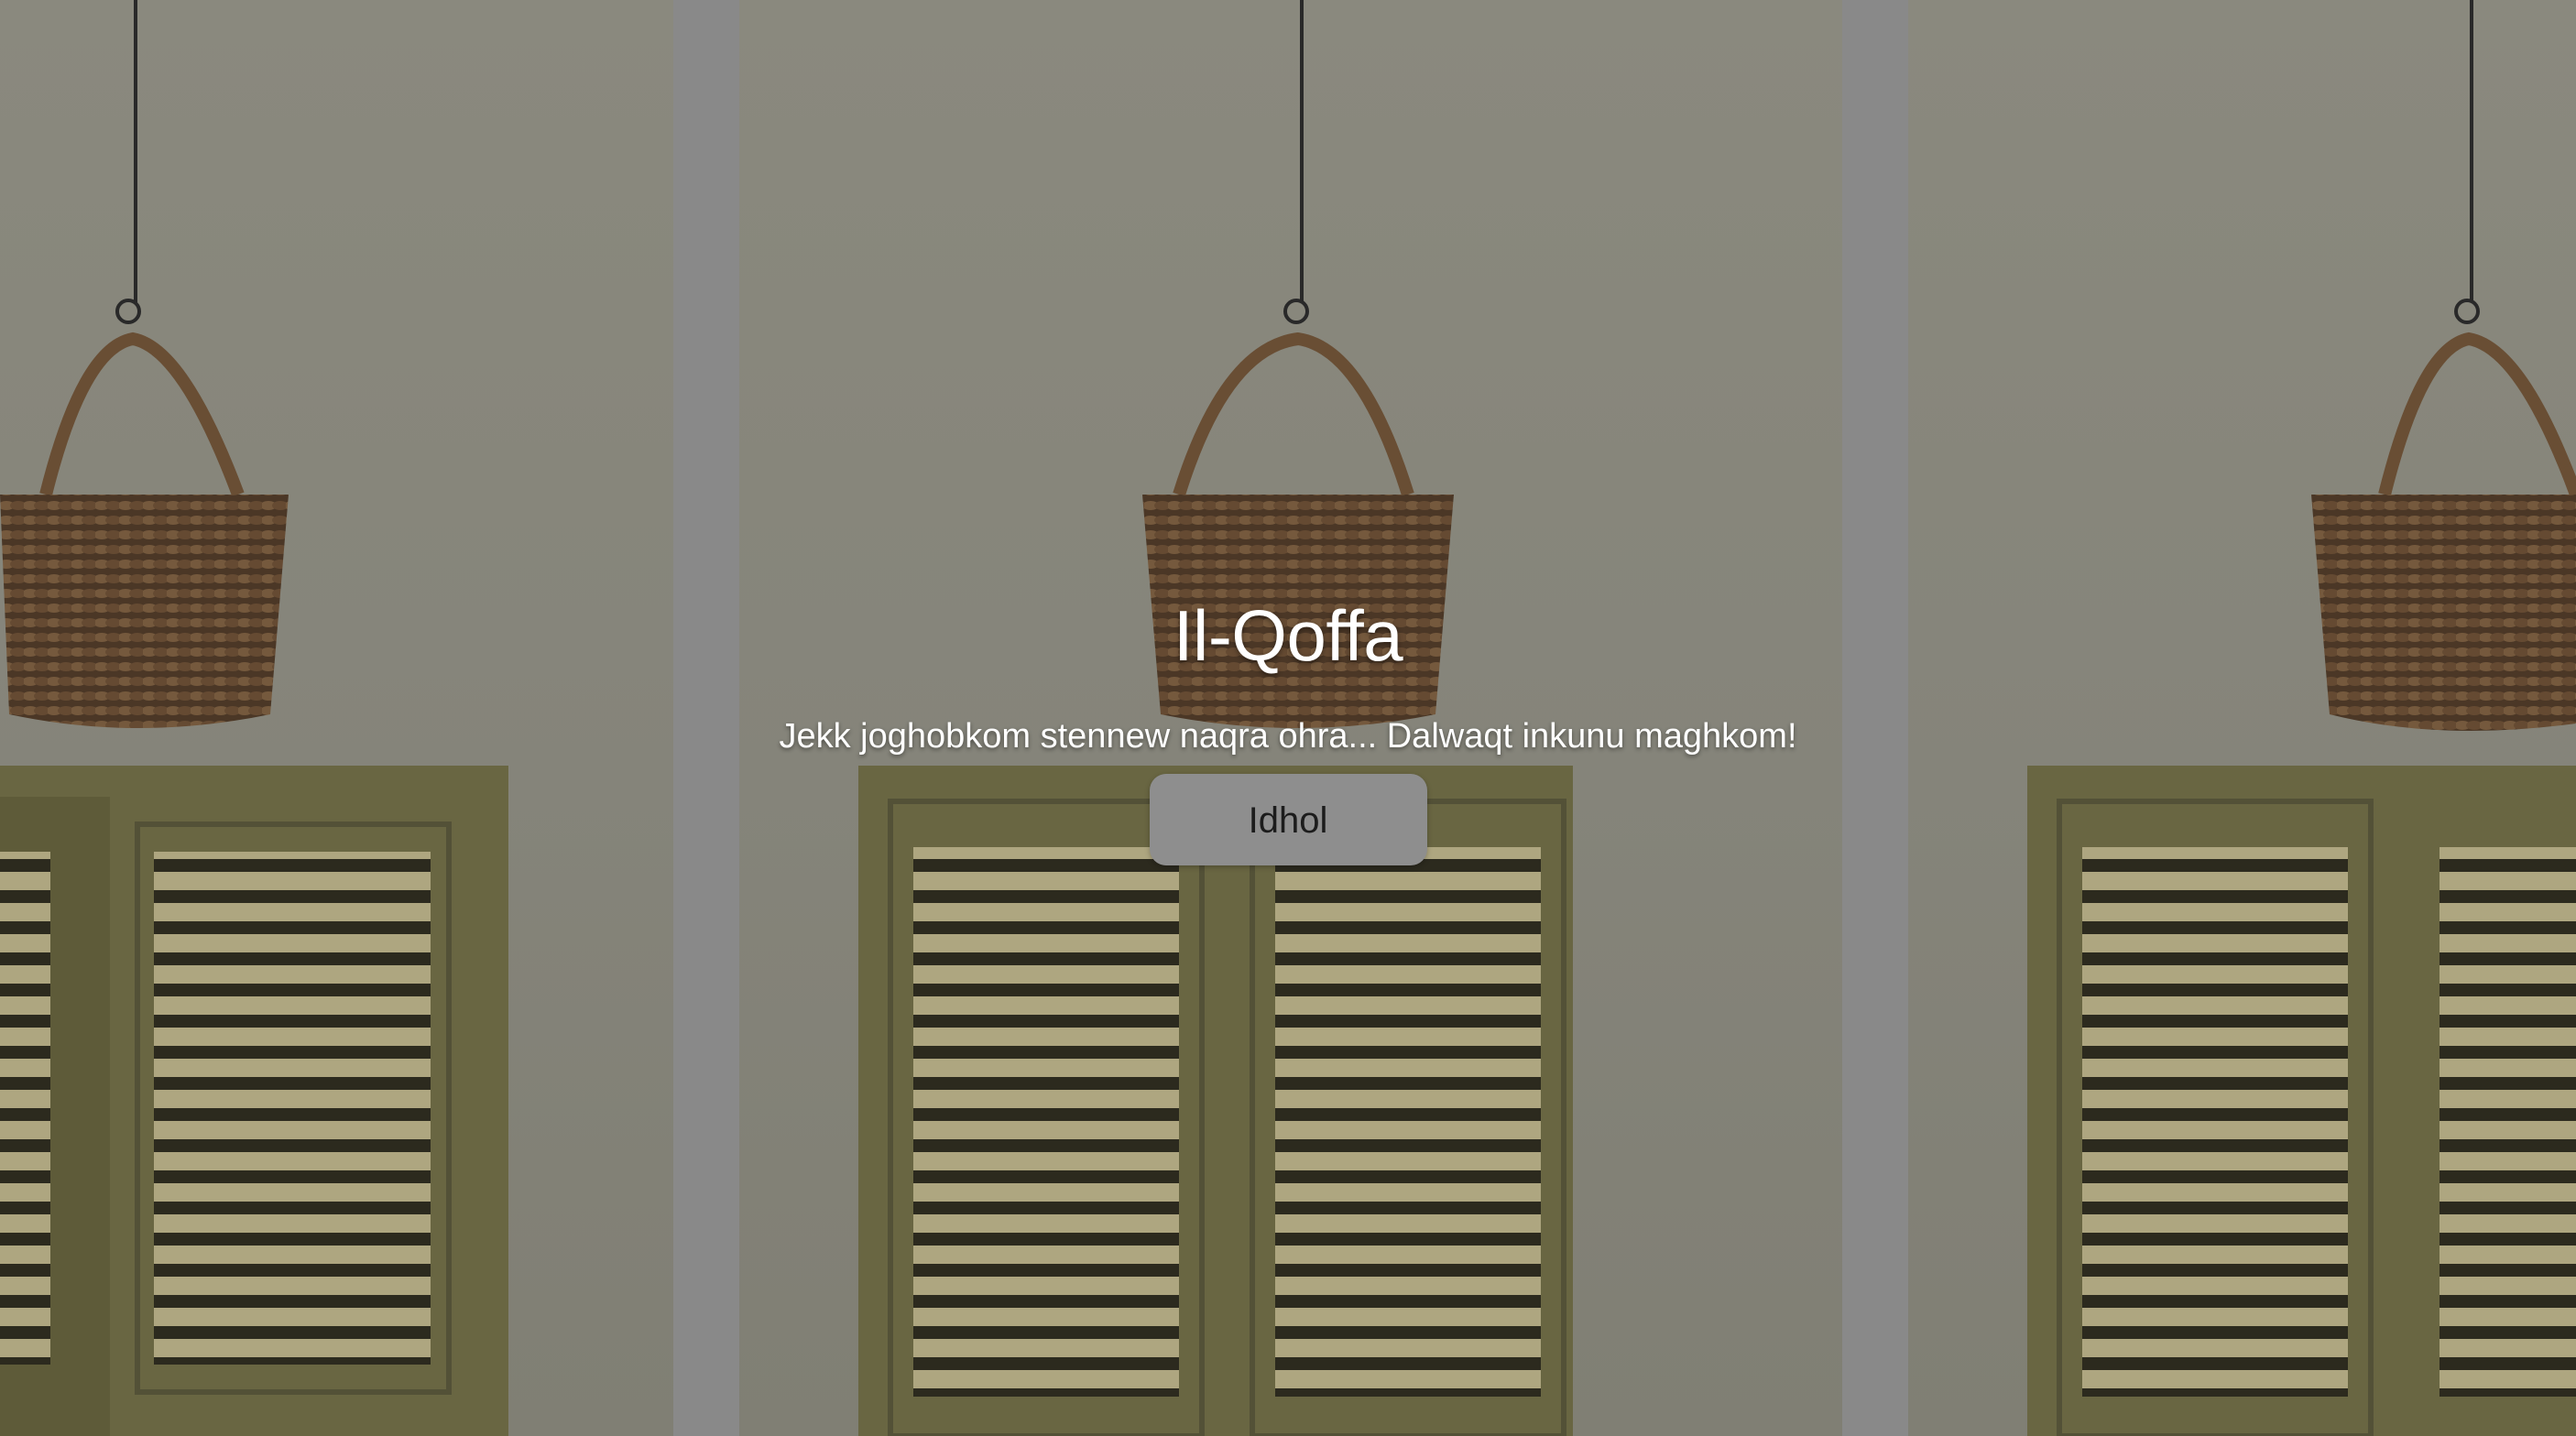 The height and width of the screenshot is (1436, 2576). I want to click on enter-button: Idhol, so click(1288, 819).